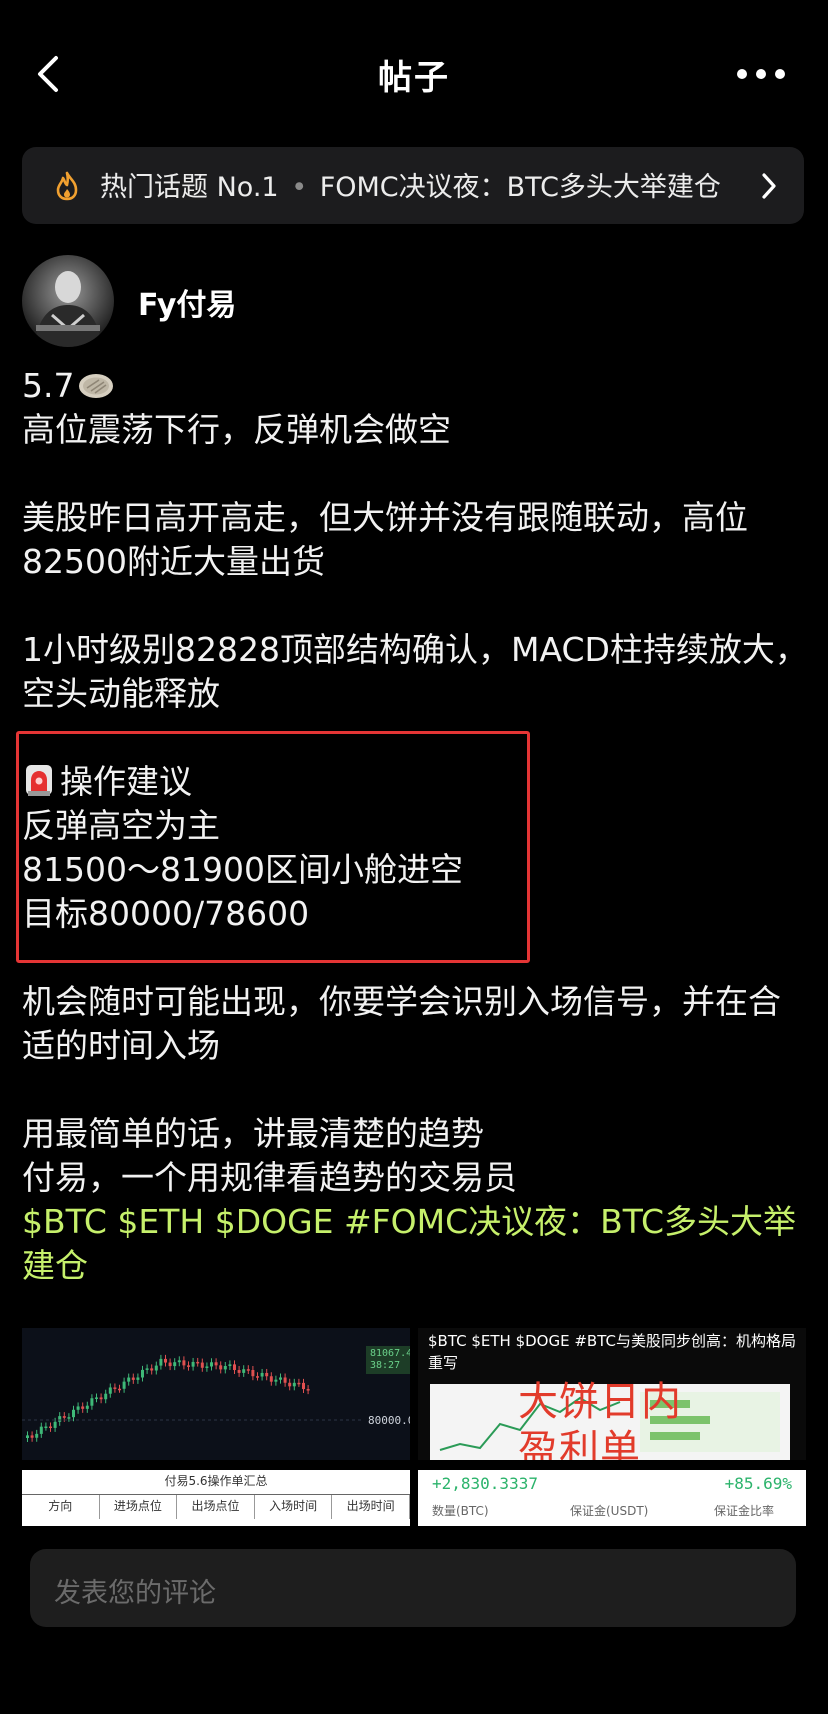 This screenshot has height=1714, width=828. I want to click on trade-summary-thumbnail: 付易5.6操作单汇总 方向 进场点位 出场点位 入场时间 出场时间, so click(216, 1498).